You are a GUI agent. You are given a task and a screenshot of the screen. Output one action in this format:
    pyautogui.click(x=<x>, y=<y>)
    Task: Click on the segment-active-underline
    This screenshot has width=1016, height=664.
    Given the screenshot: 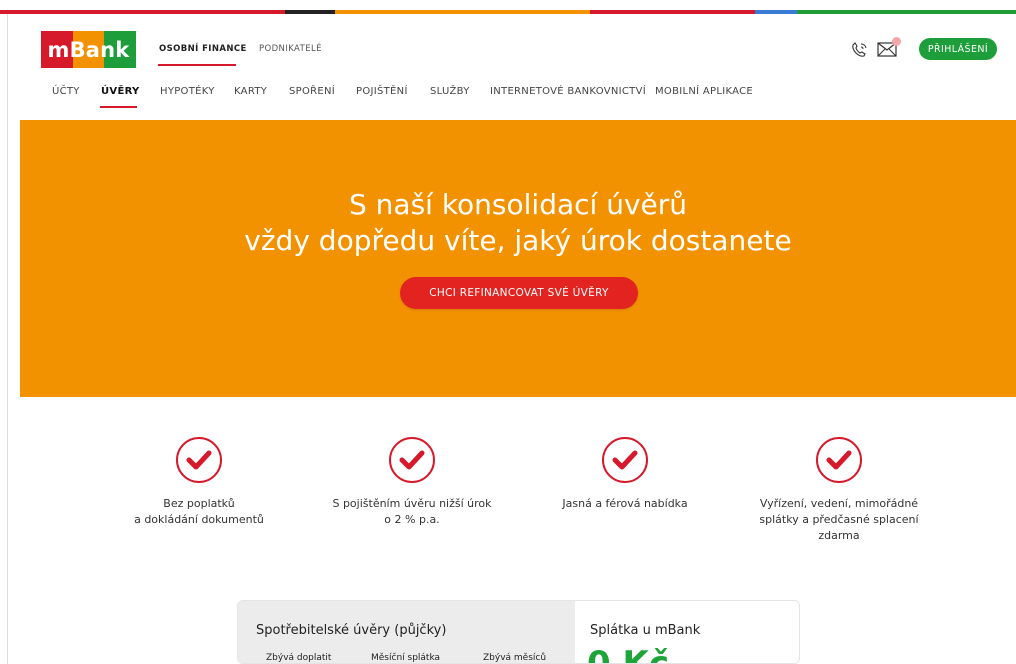 What is the action you would take?
    pyautogui.click(x=197, y=65)
    